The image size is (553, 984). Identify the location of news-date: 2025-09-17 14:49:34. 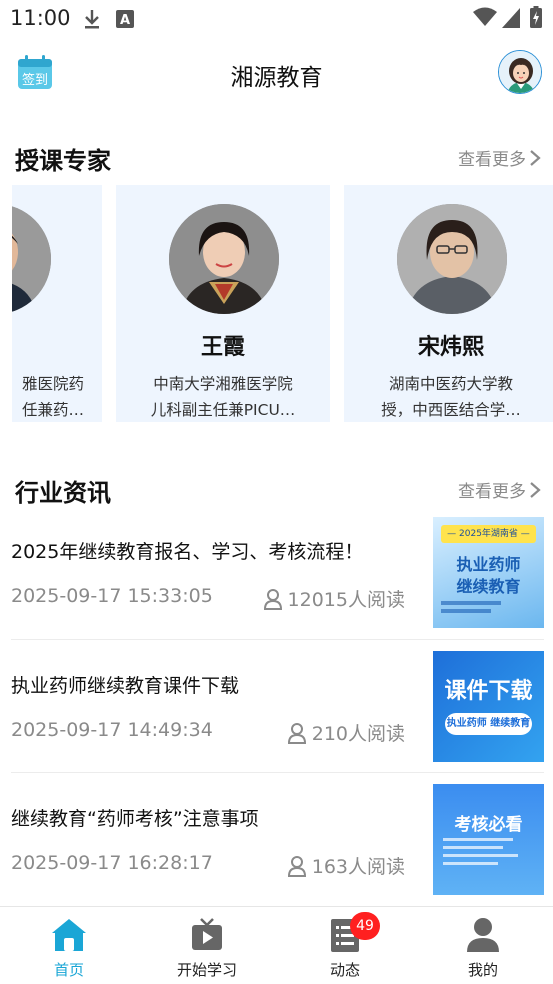
(112, 730).